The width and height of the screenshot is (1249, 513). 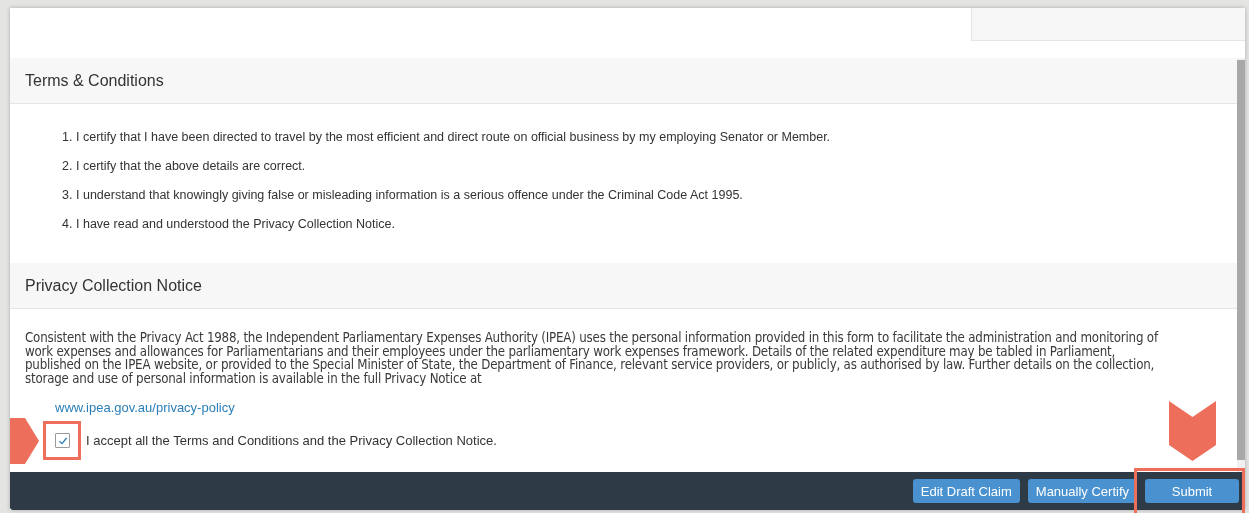 What do you see at coordinates (966, 491) in the screenshot?
I see `action-button: Edit Draft Claim` at bounding box center [966, 491].